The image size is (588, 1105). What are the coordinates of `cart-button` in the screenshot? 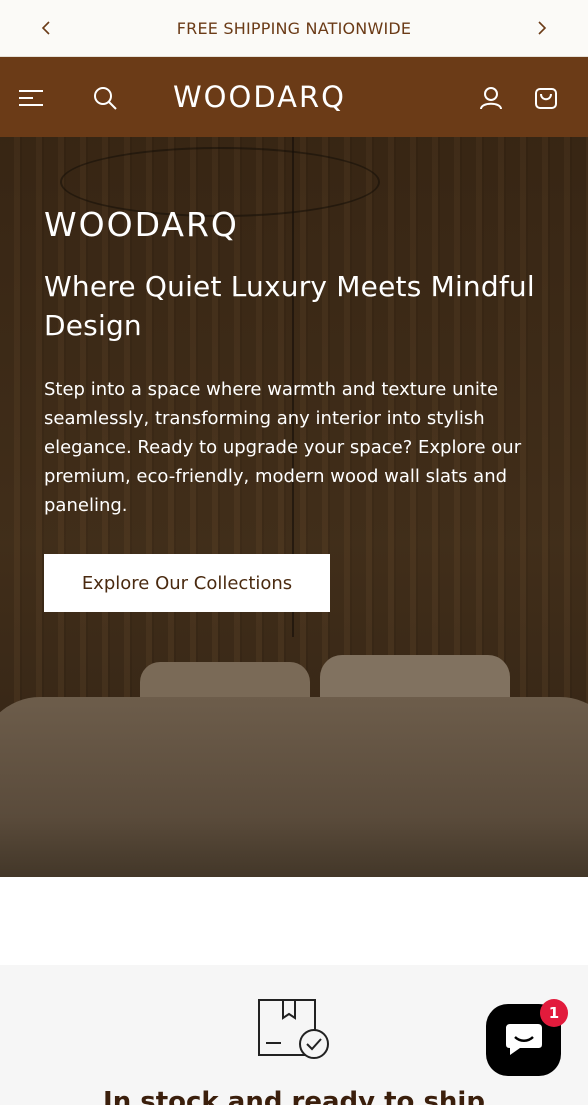 It's located at (546, 98).